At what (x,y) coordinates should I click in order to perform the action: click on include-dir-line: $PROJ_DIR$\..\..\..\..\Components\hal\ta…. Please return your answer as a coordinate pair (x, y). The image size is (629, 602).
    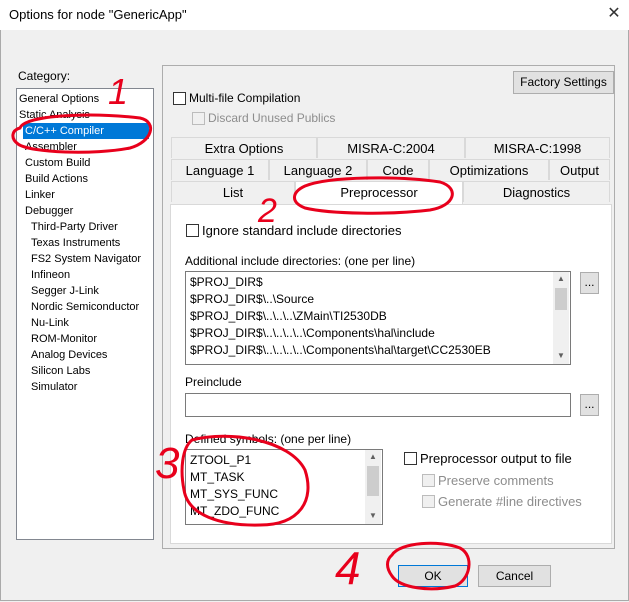
    Looking at the image, I should click on (340, 350).